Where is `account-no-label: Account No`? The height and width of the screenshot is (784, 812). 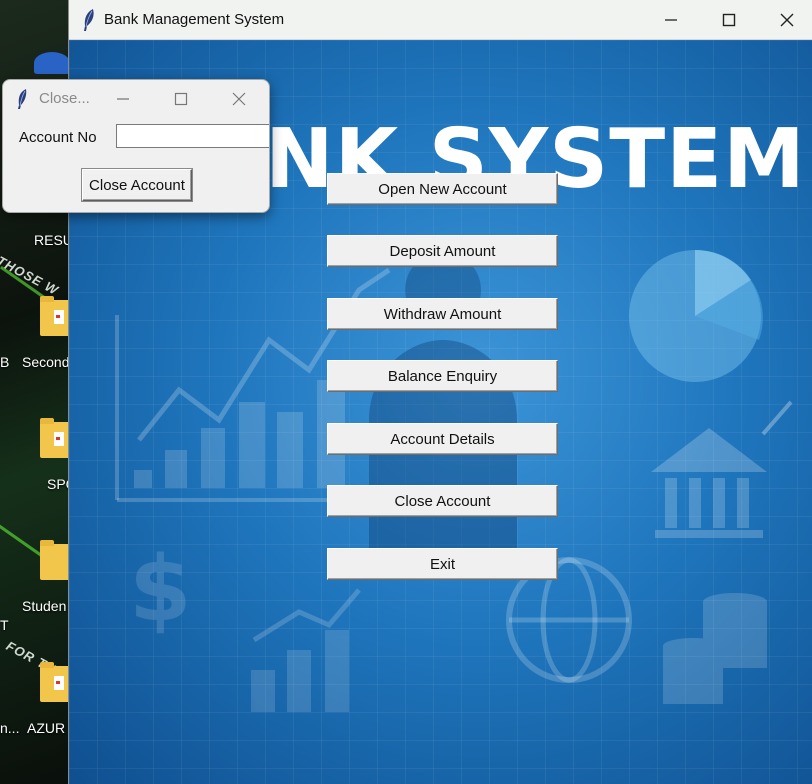 account-no-label: Account No is located at coordinates (58, 137).